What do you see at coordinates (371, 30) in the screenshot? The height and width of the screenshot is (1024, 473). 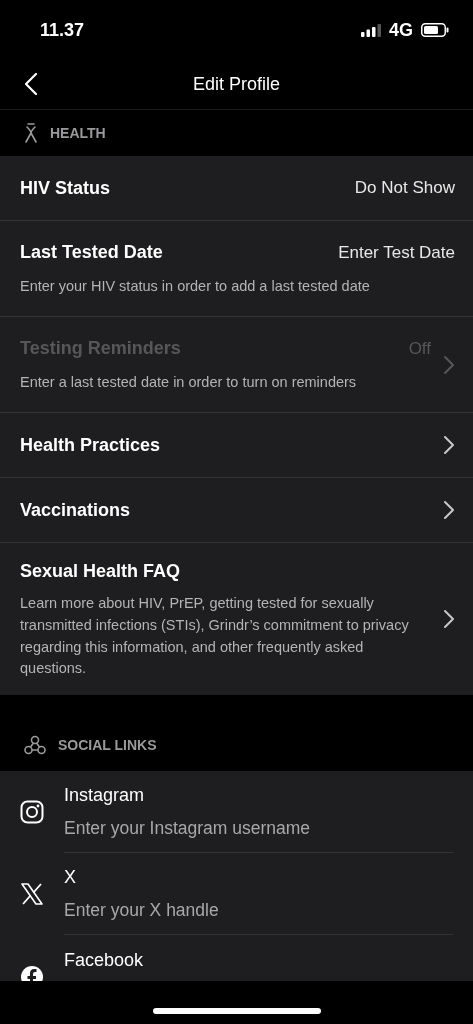 I see `signal-icon` at bounding box center [371, 30].